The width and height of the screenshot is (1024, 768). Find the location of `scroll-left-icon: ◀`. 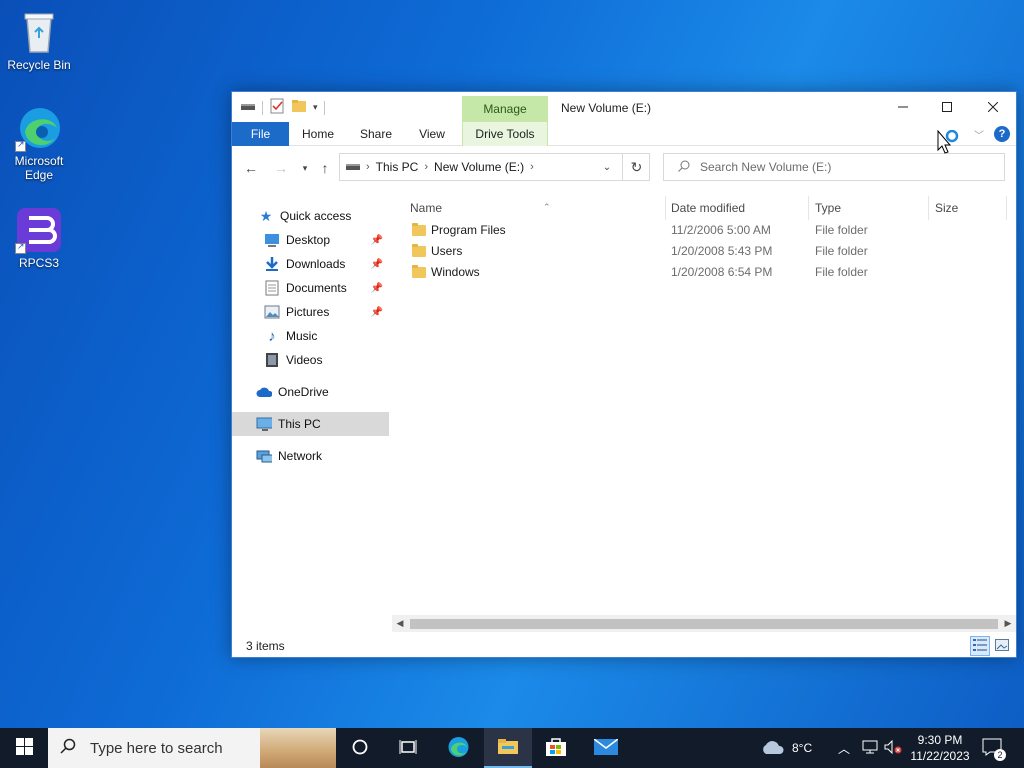

scroll-left-icon: ◀ is located at coordinates (400, 623).